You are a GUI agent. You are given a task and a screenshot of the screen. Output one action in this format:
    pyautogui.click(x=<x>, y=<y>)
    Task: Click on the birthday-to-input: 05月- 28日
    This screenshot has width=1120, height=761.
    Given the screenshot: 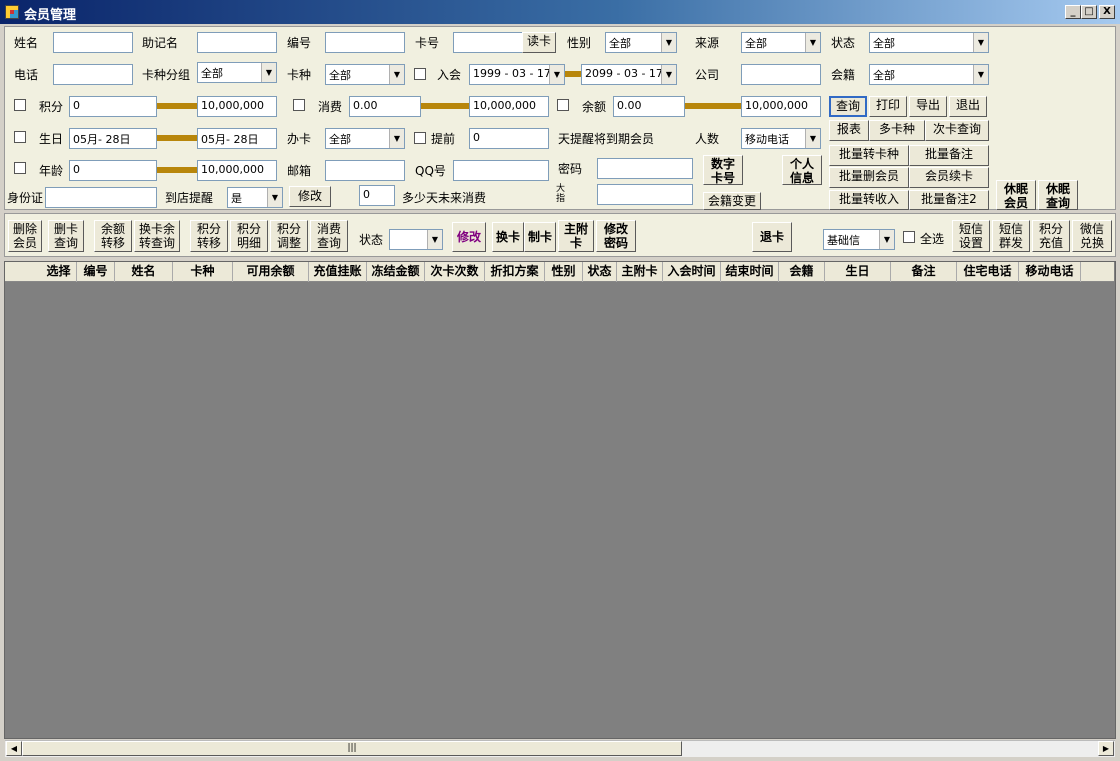 What is the action you would take?
    pyautogui.click(x=237, y=138)
    